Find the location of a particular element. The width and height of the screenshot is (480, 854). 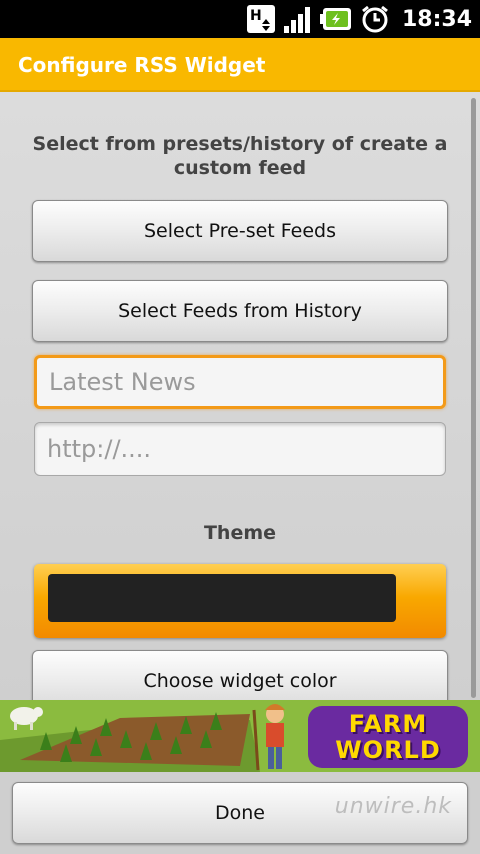

scrollbar is located at coordinates (473, 398).